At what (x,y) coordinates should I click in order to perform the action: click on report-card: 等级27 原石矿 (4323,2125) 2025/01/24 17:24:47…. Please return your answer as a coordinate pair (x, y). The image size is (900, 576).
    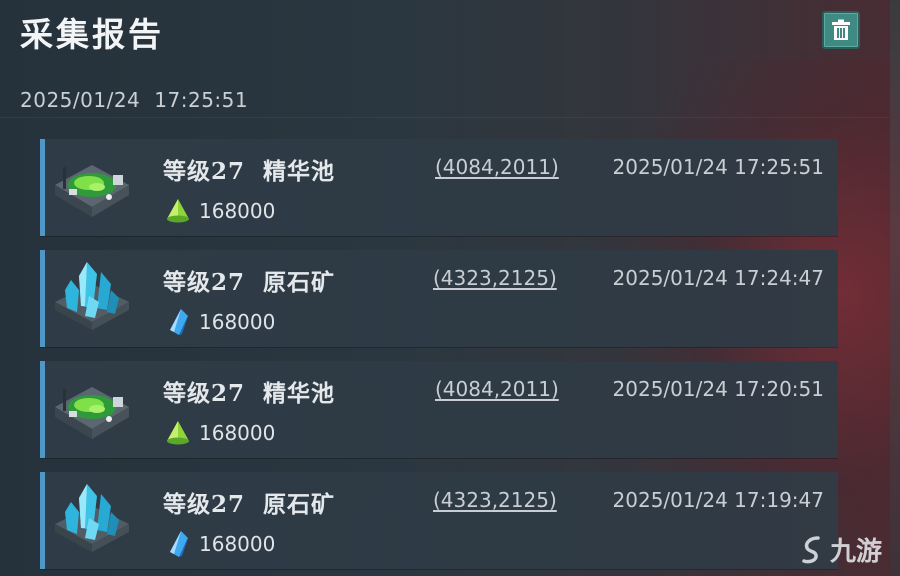
    Looking at the image, I should click on (439, 298).